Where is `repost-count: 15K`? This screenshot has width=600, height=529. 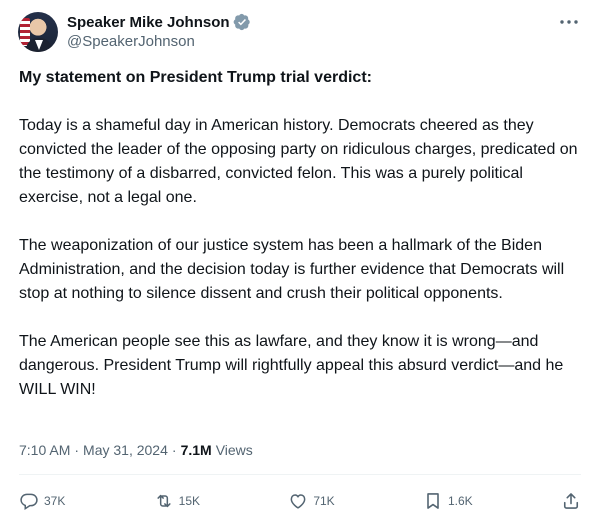 repost-count: 15K is located at coordinates (189, 501).